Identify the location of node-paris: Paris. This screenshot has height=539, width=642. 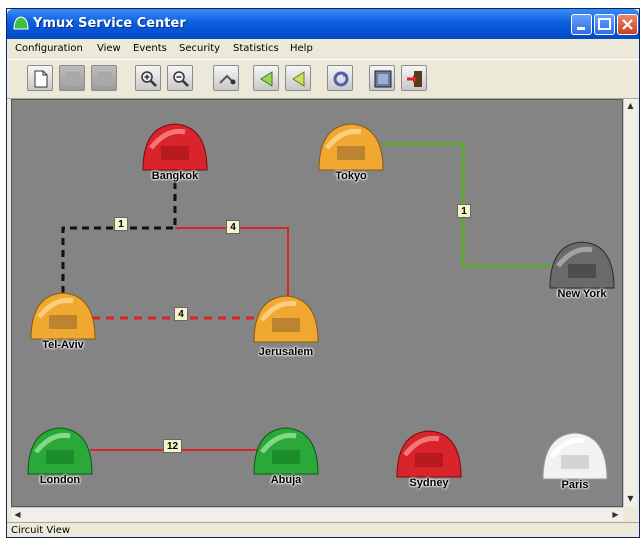
(575, 462).